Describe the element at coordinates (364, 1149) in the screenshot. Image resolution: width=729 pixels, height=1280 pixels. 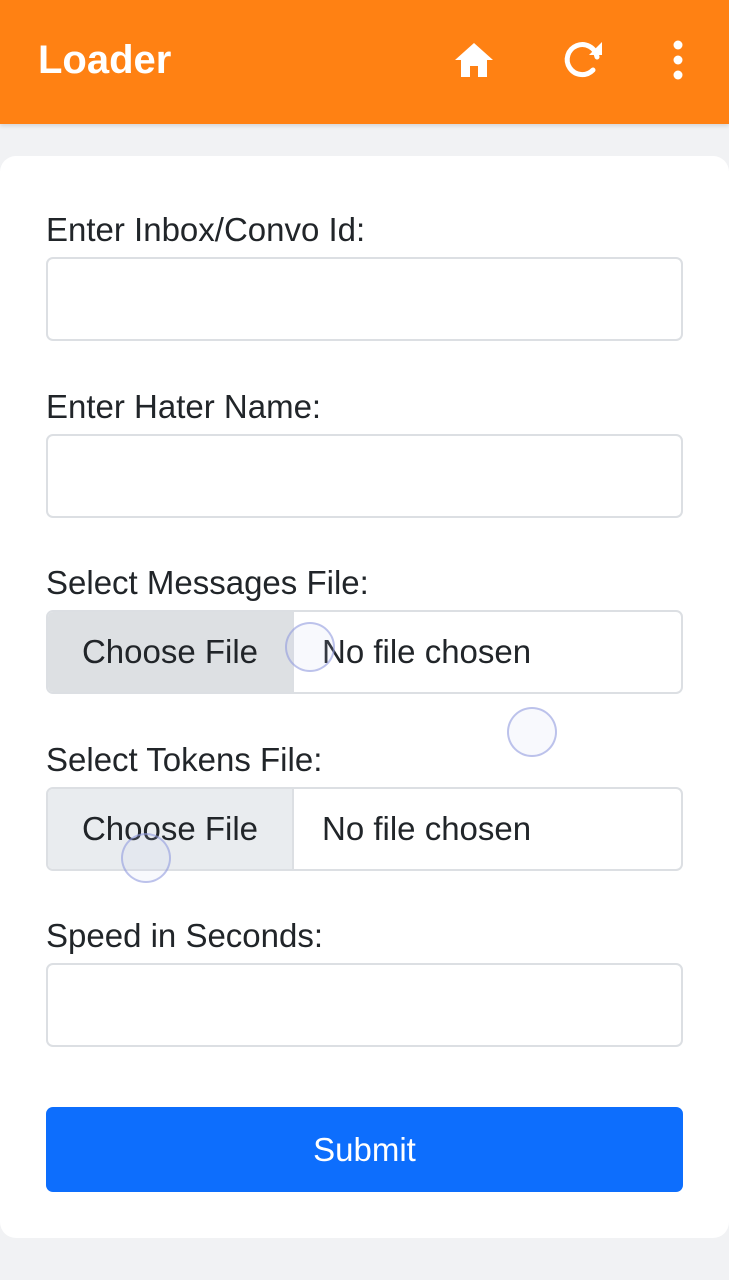
I see `submit-button: Submit` at that location.